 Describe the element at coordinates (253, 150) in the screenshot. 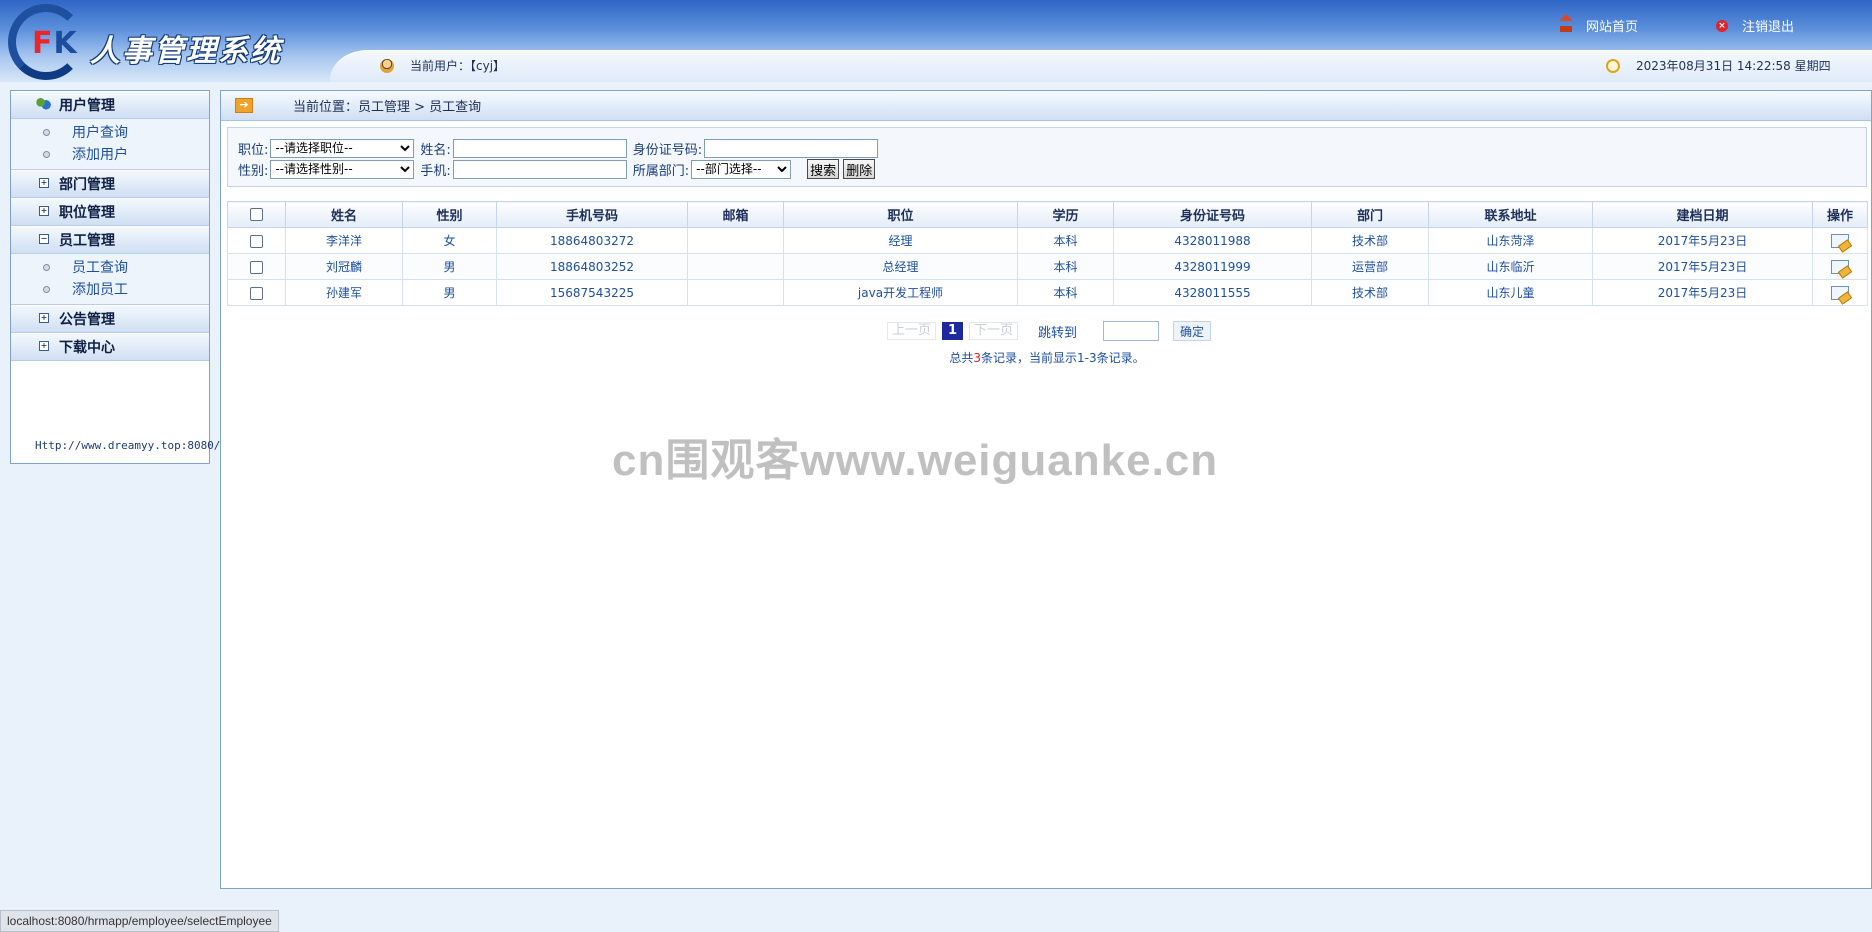

I see `position-label: 职位:` at that location.